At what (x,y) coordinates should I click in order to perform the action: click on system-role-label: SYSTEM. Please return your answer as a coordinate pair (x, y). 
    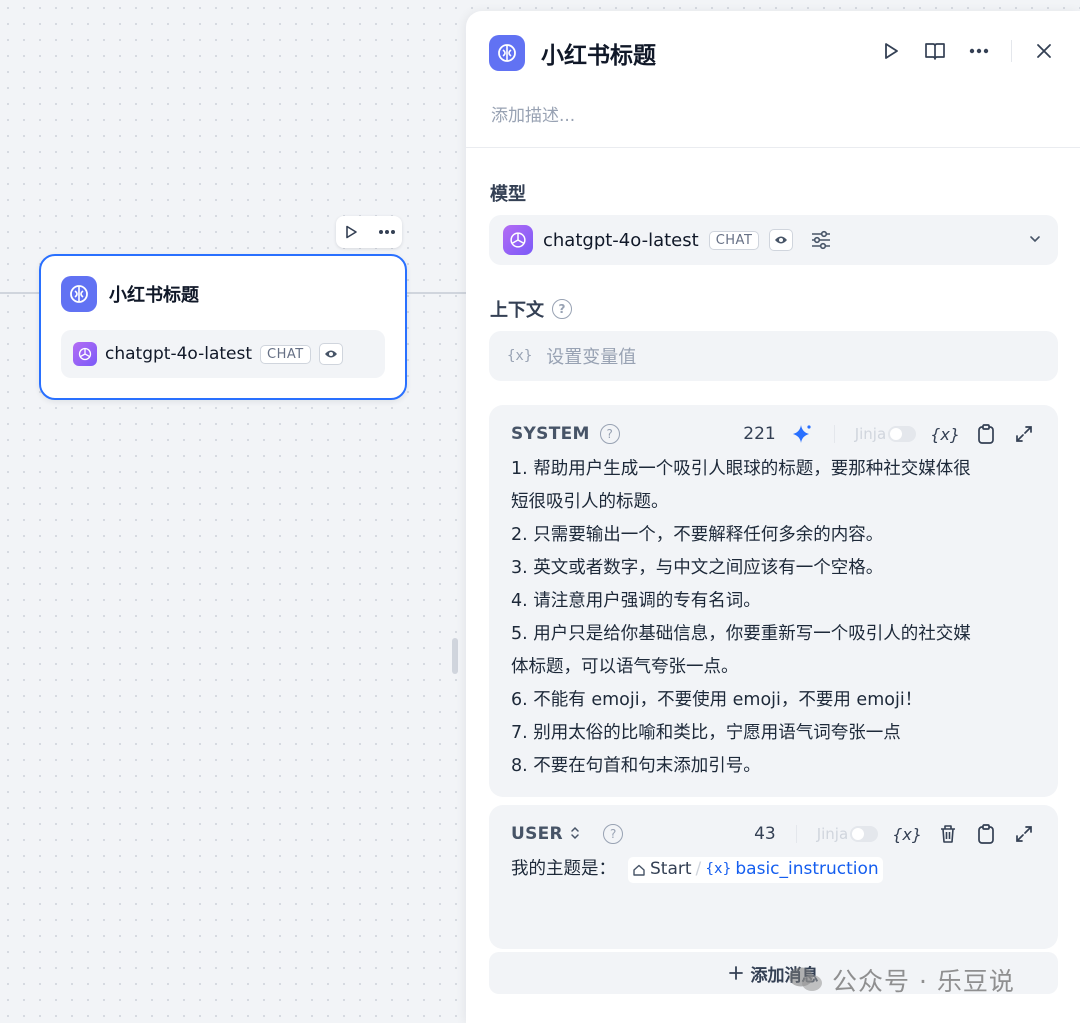
    Looking at the image, I should click on (550, 434).